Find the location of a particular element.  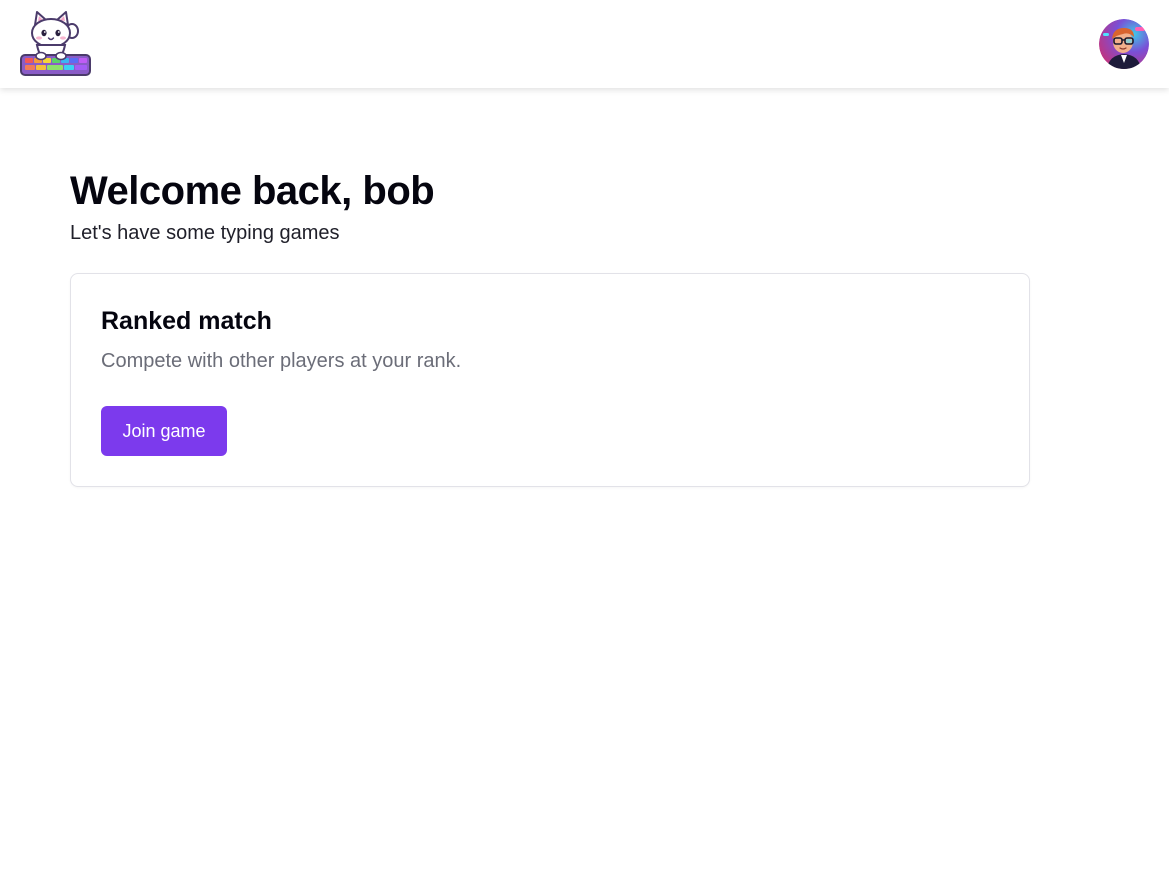

card-title: Ranked match is located at coordinates (186, 321).